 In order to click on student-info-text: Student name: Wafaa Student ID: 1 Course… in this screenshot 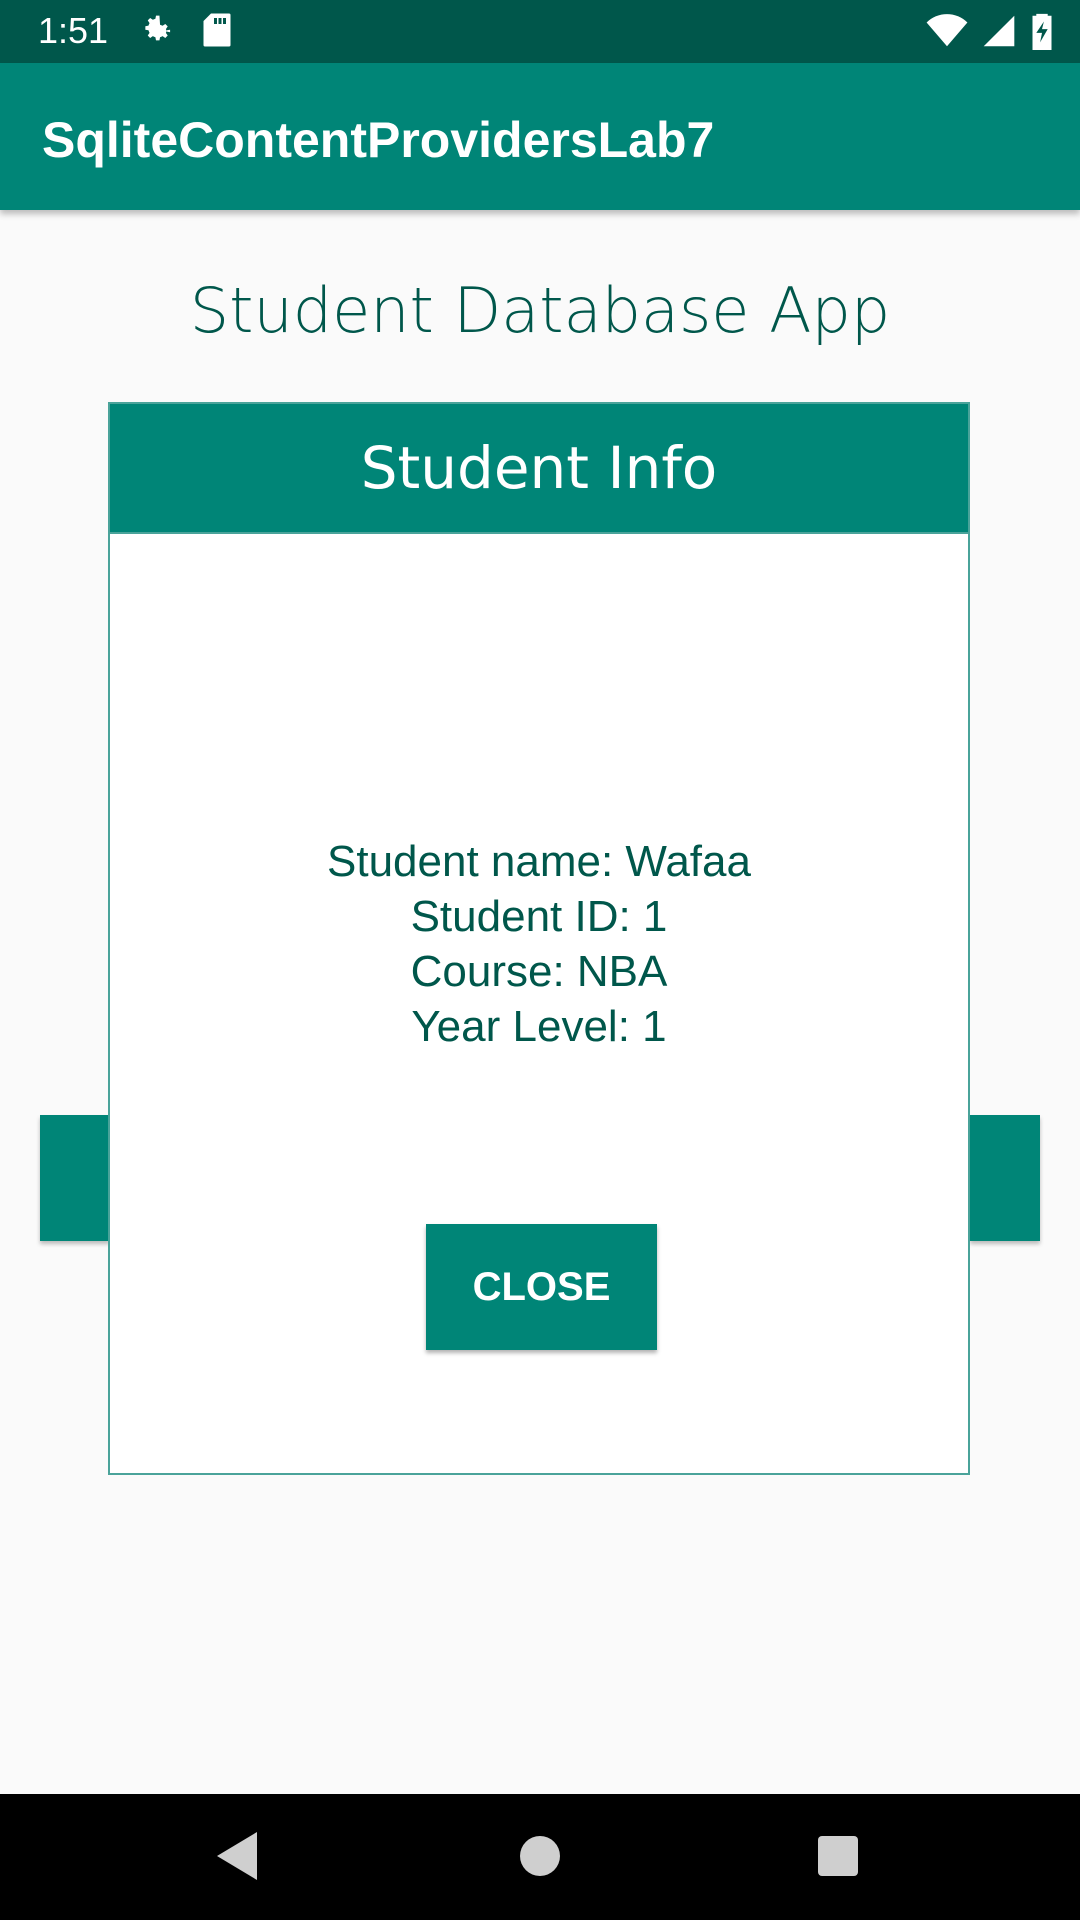, I will do `click(539, 944)`.